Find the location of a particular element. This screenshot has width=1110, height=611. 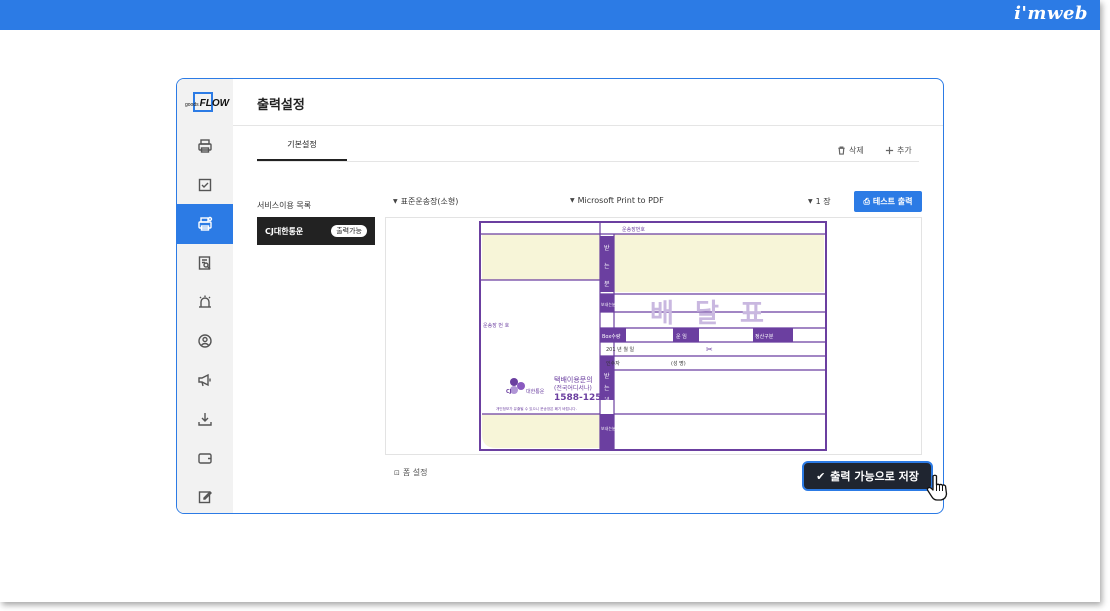

receiver2-char-1: 받 is located at coordinates (607, 376).